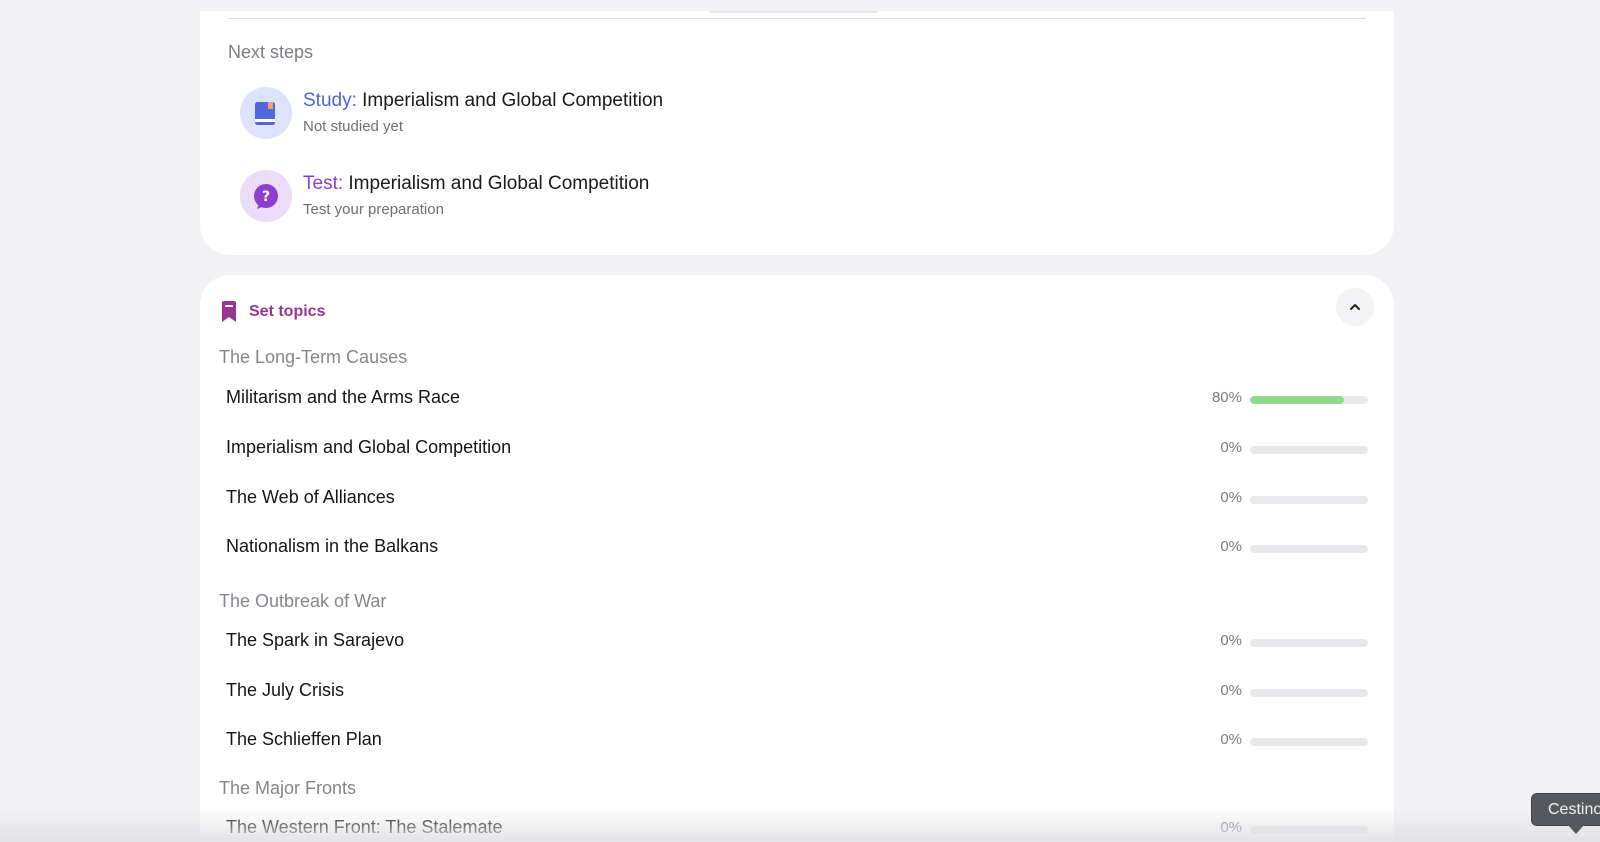 The height and width of the screenshot is (842, 1600). I want to click on topic-name: The Western Front: The Stalemate, so click(364, 827).